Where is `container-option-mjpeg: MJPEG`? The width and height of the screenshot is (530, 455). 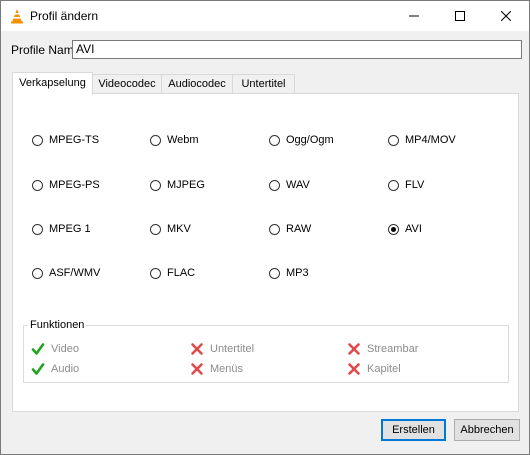
container-option-mjpeg: MJPEG is located at coordinates (177, 185).